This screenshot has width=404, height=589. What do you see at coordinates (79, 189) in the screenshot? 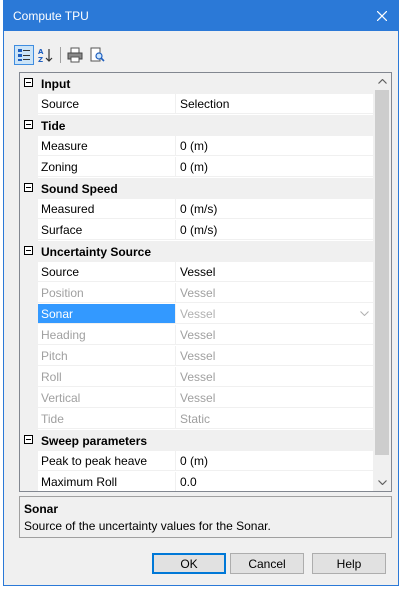
I see `category-label: Sound Speed` at bounding box center [79, 189].